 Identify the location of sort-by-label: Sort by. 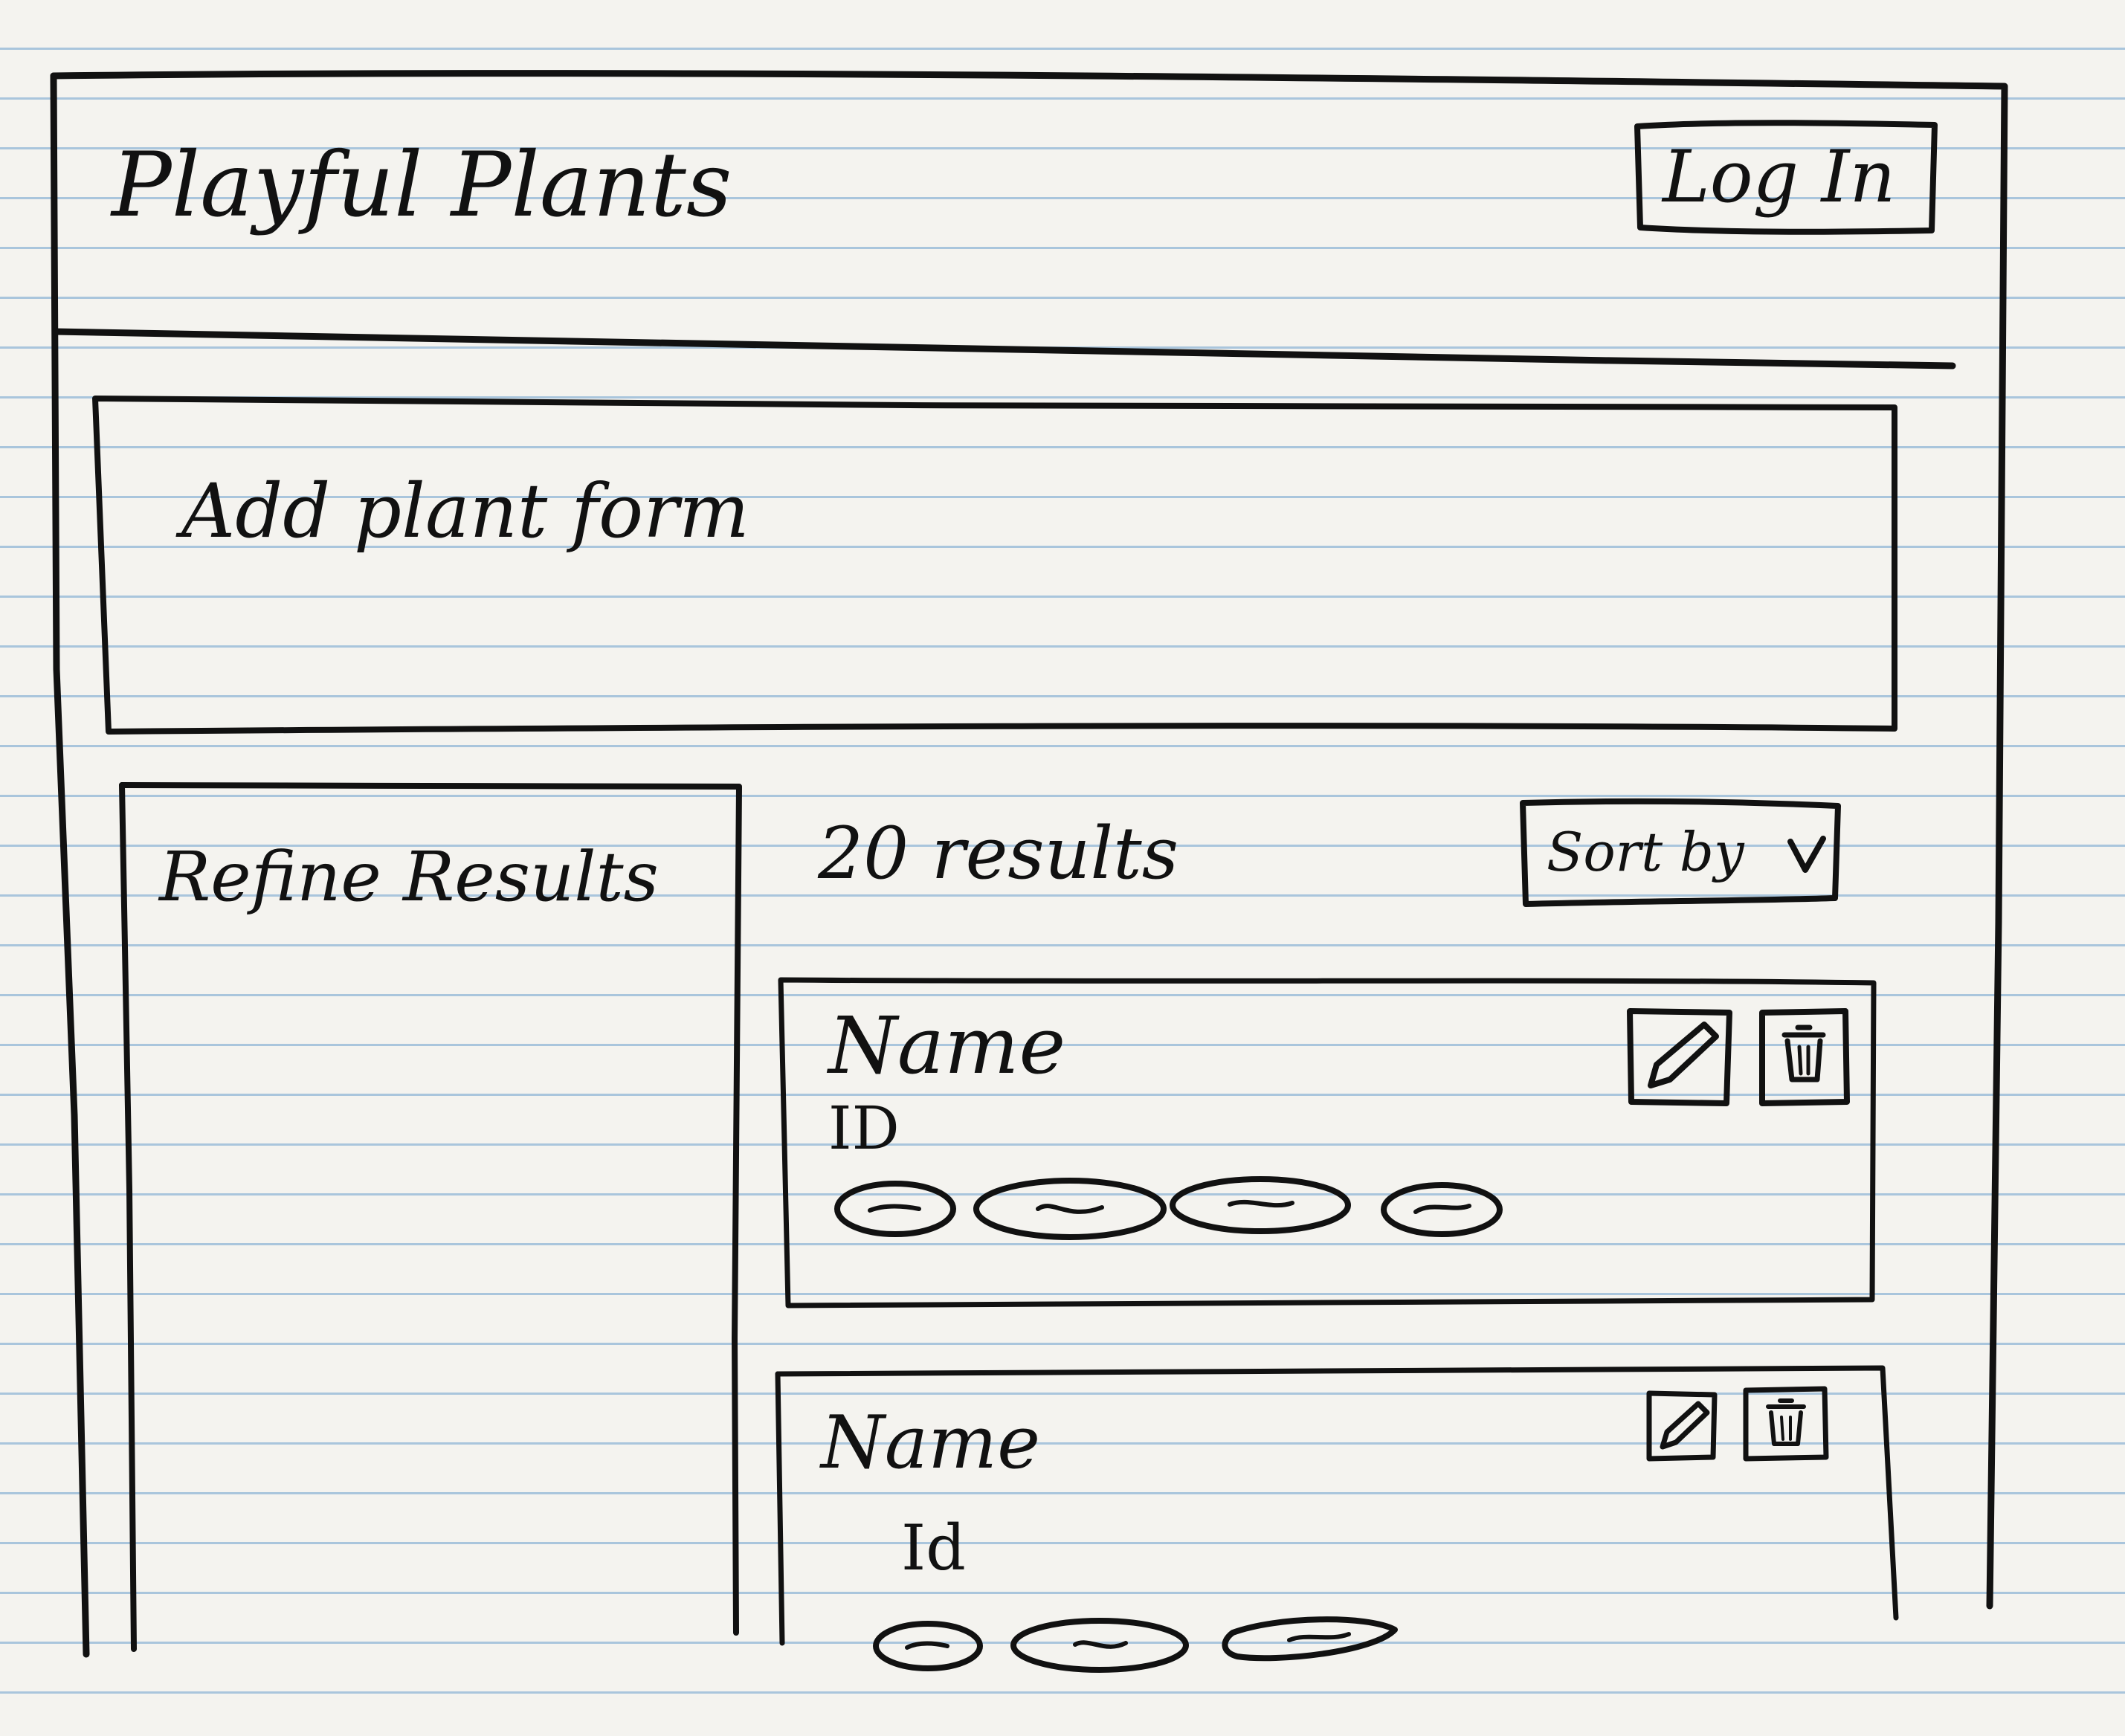
(1645, 852).